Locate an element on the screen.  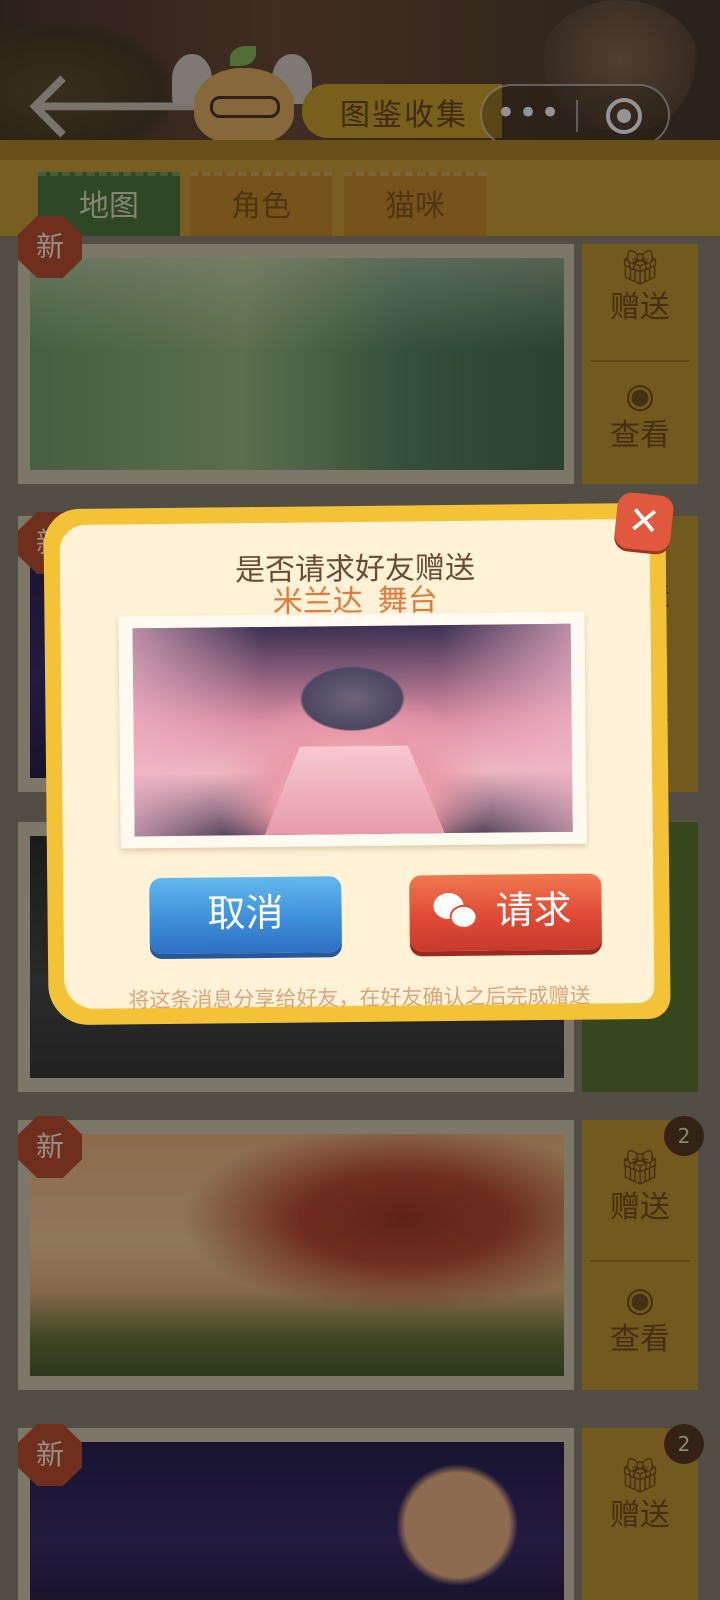
dialog-hint: 将这条消息分享给好友，在好友确认之后完成赠送 is located at coordinates (359, 998).